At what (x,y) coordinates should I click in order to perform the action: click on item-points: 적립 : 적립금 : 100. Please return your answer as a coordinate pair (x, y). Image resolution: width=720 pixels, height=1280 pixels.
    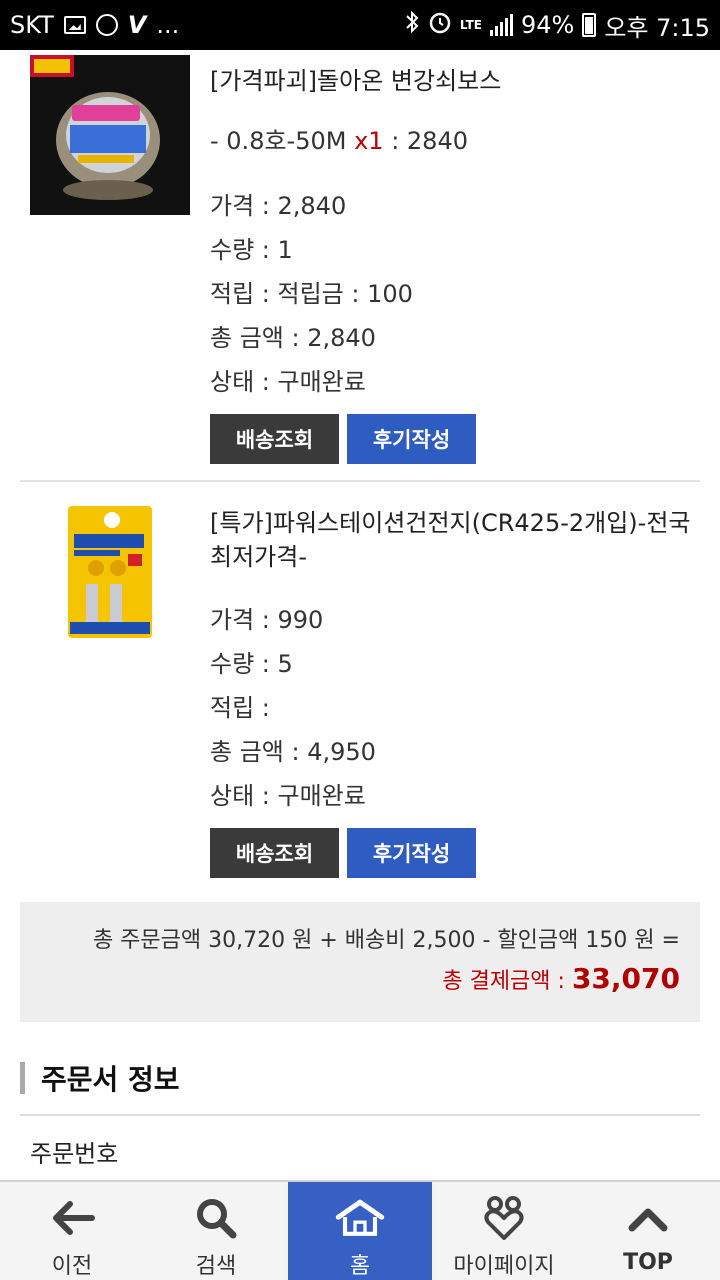
    Looking at the image, I should click on (311, 294).